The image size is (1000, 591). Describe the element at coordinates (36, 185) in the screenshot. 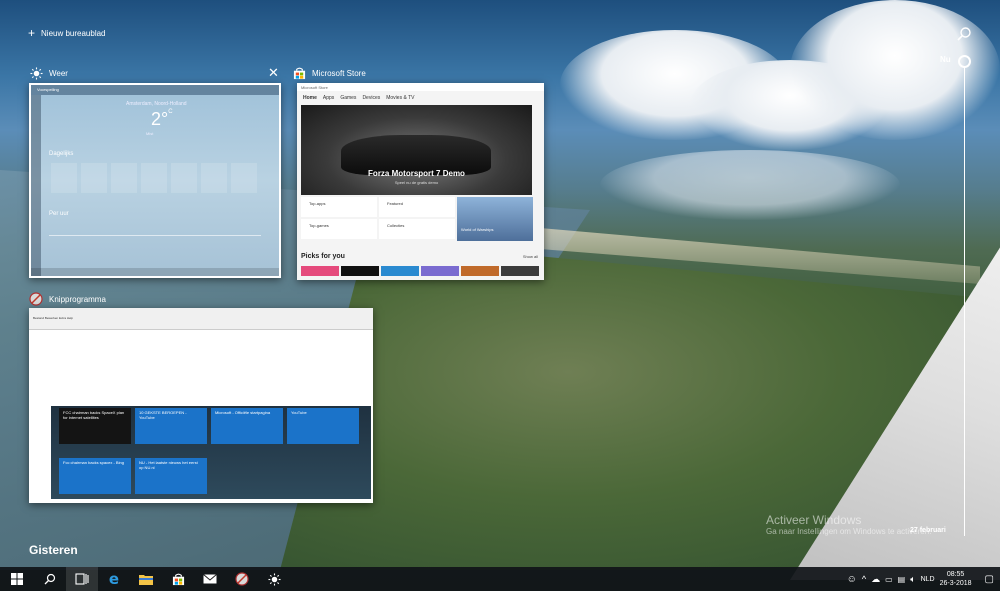

I see `weer-sidebar` at that location.